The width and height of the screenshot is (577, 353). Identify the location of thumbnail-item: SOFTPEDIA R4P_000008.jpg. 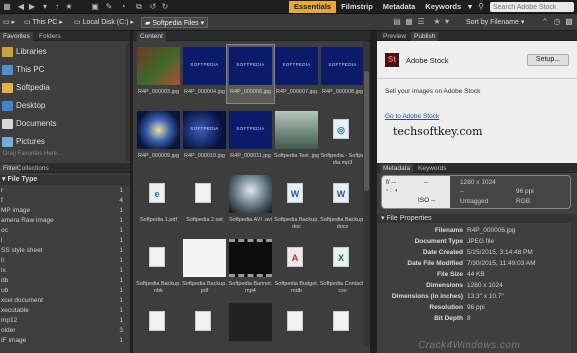
(342, 74).